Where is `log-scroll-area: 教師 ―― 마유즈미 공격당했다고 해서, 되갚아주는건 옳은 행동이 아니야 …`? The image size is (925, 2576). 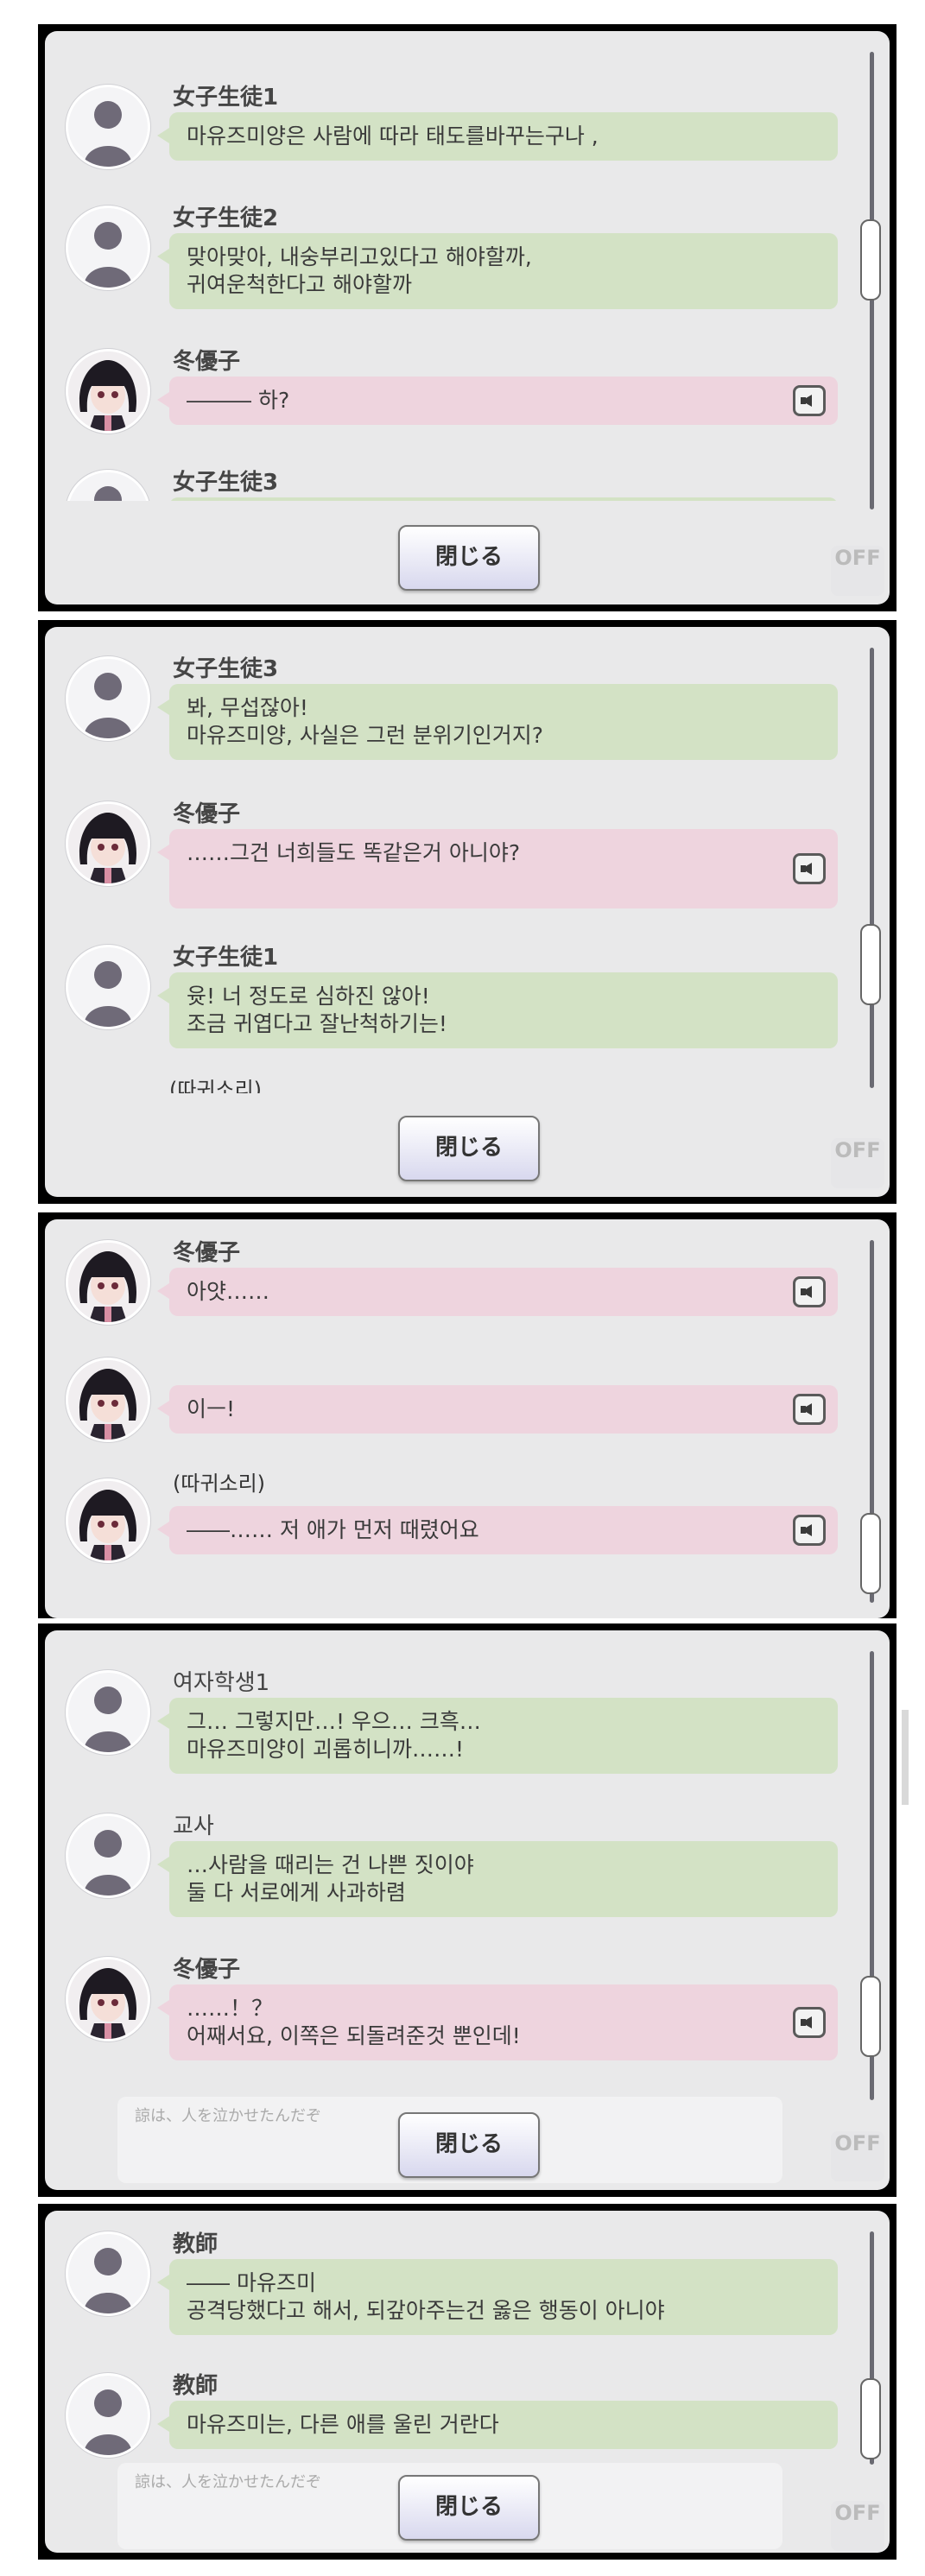 log-scroll-area: 教師 ―― 마유즈미 공격당했다고 해서, 되갚아주는건 옳은 행동이 아니야 … is located at coordinates (467, 2338).